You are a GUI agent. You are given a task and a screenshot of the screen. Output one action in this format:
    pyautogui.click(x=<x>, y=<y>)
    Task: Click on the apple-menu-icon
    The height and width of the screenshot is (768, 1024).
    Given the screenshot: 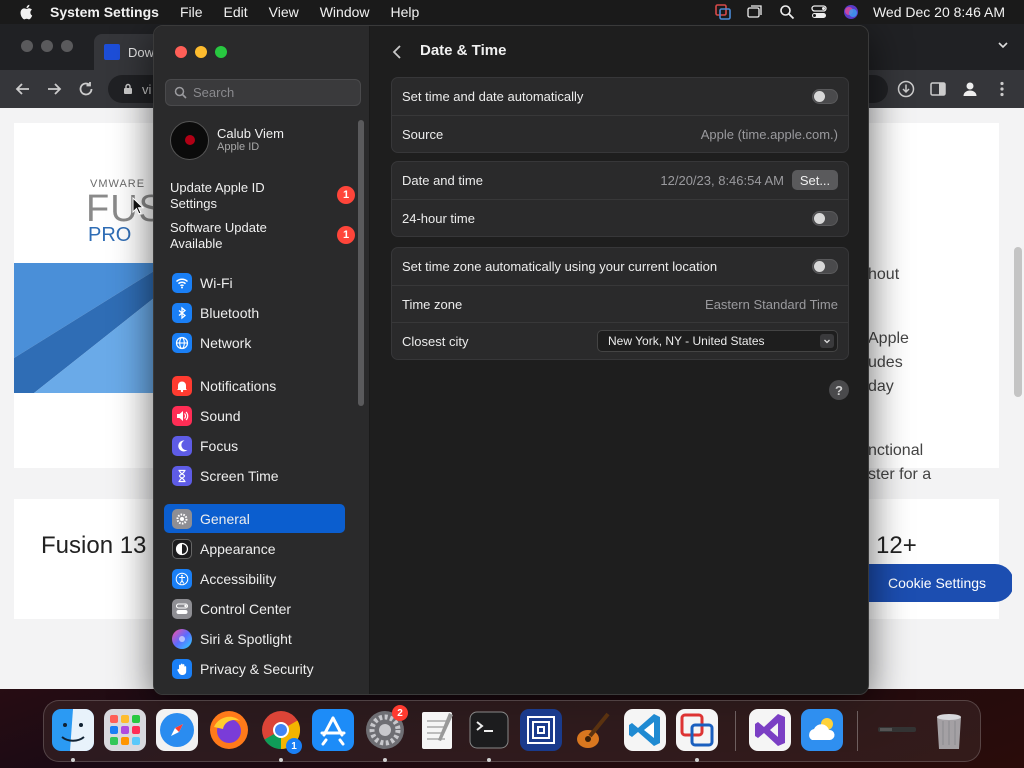 What is the action you would take?
    pyautogui.click(x=27, y=12)
    